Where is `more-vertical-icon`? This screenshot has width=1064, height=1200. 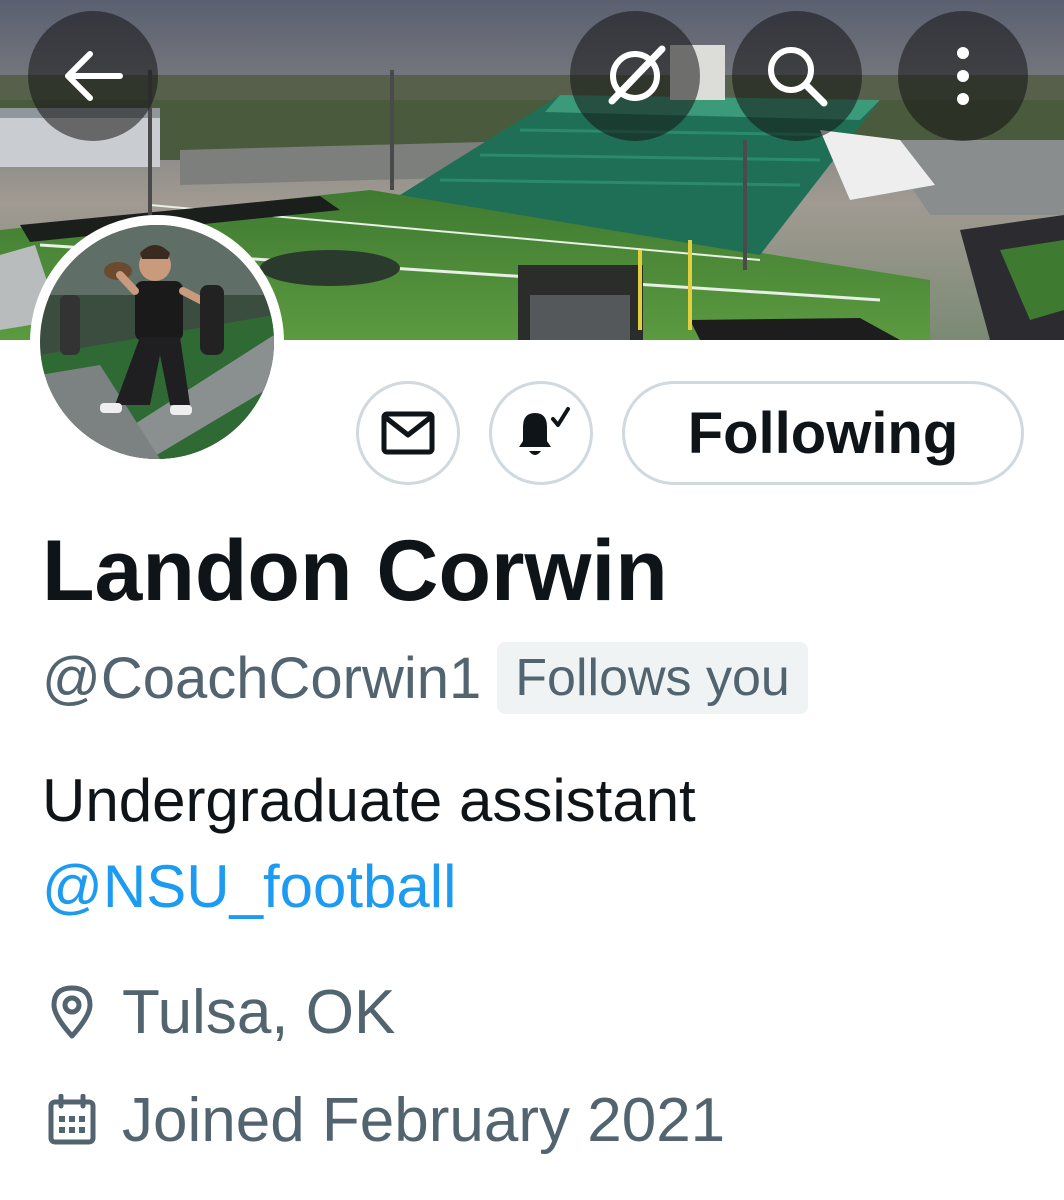 more-vertical-icon is located at coordinates (963, 76).